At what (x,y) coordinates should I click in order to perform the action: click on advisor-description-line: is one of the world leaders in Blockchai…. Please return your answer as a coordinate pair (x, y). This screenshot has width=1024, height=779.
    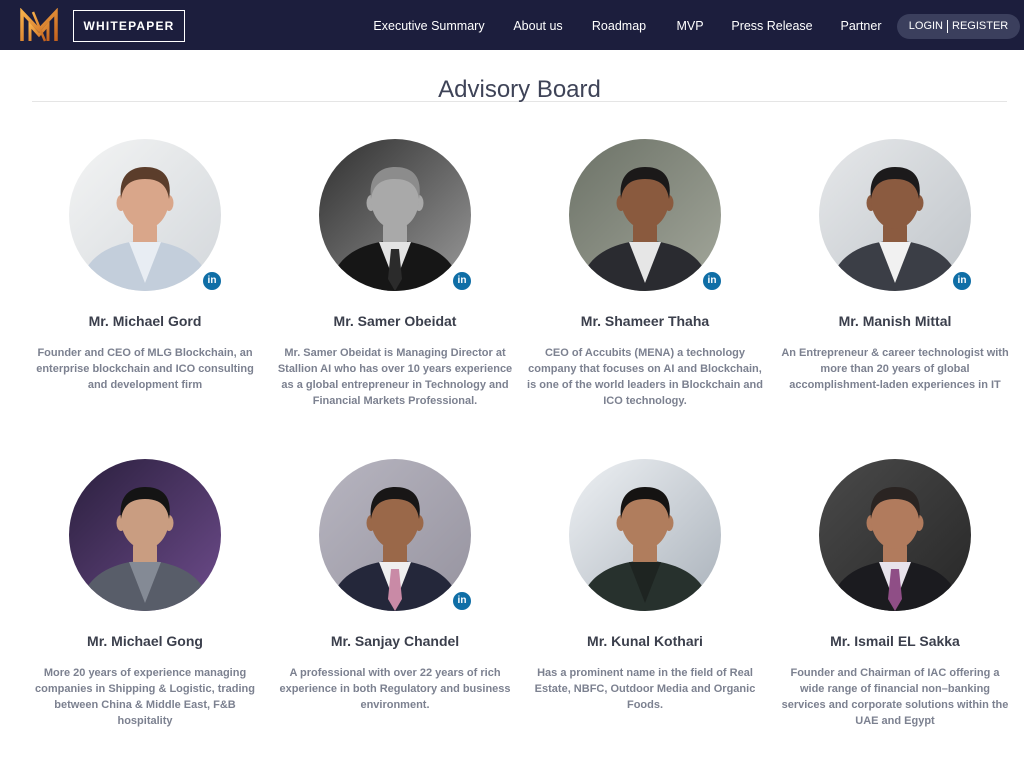
    Looking at the image, I should click on (645, 385).